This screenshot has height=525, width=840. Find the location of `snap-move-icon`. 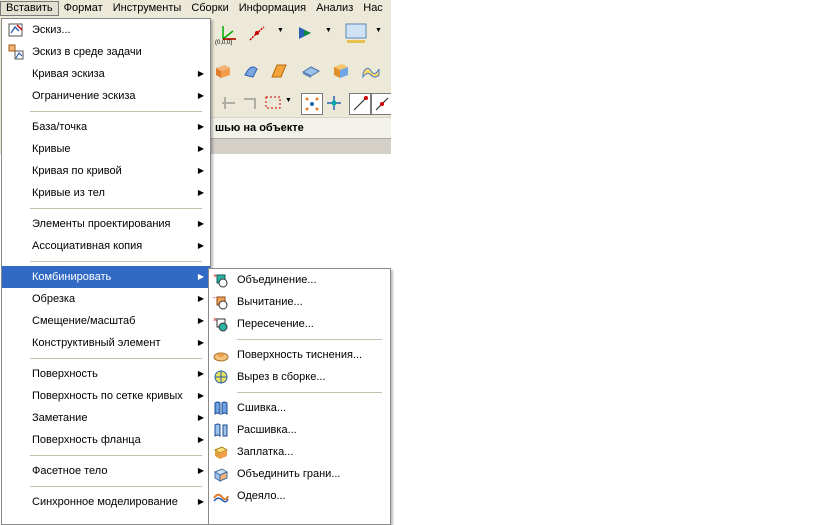

snap-move-icon is located at coordinates (334, 103).